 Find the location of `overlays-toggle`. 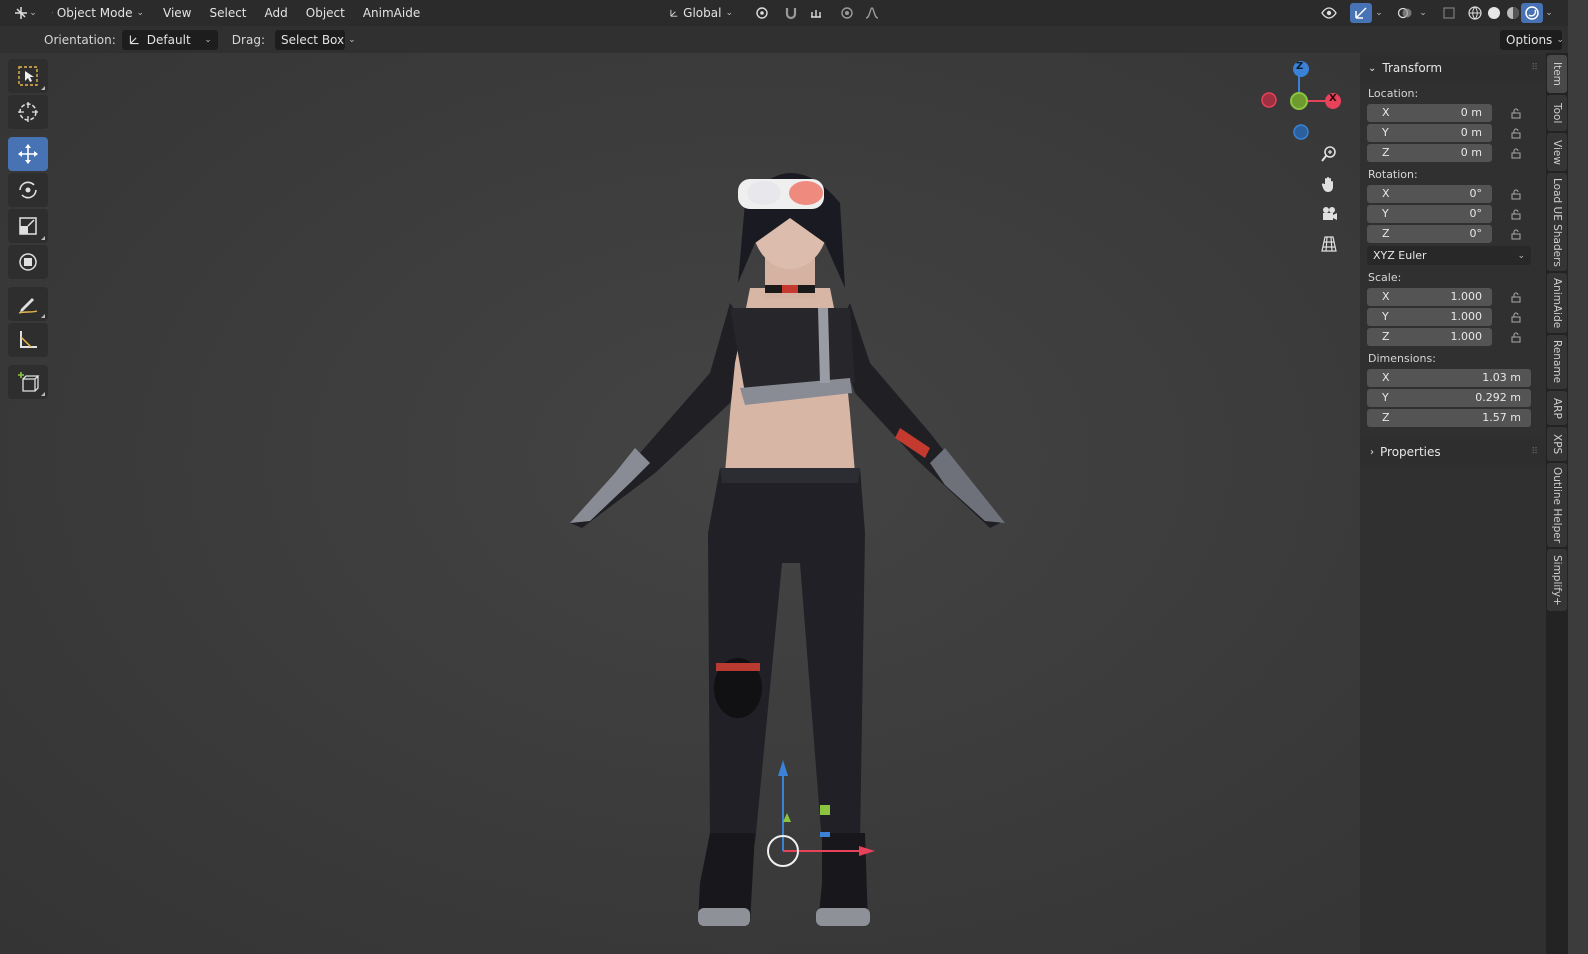

overlays-toggle is located at coordinates (1405, 13).